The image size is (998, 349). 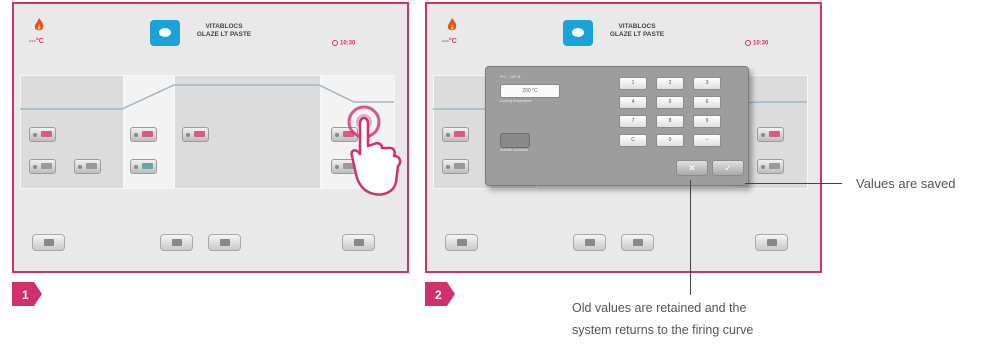 I want to click on cooldown-toggle, so click(x=515, y=140).